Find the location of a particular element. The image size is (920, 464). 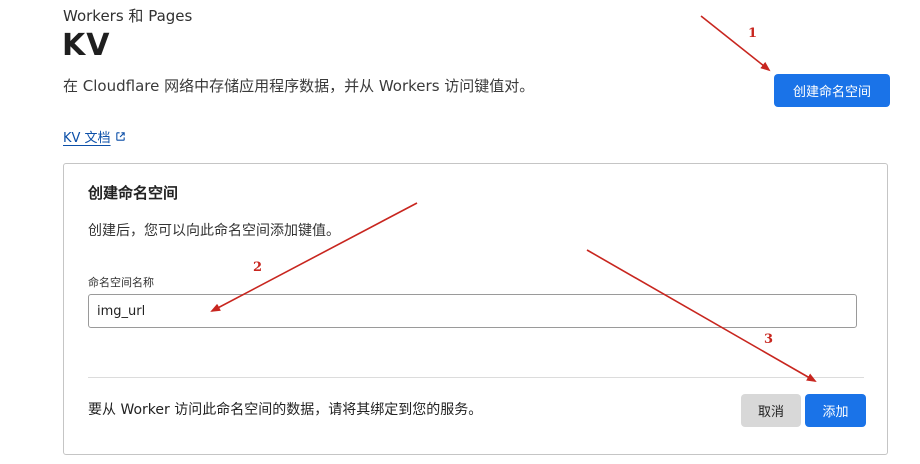

add-button: 添加 is located at coordinates (835, 410).